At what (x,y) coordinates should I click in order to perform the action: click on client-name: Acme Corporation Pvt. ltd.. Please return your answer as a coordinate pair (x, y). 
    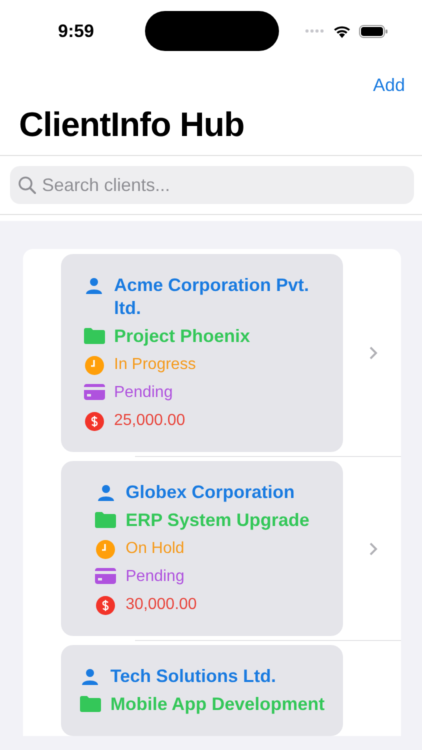
    Looking at the image, I should click on (212, 297).